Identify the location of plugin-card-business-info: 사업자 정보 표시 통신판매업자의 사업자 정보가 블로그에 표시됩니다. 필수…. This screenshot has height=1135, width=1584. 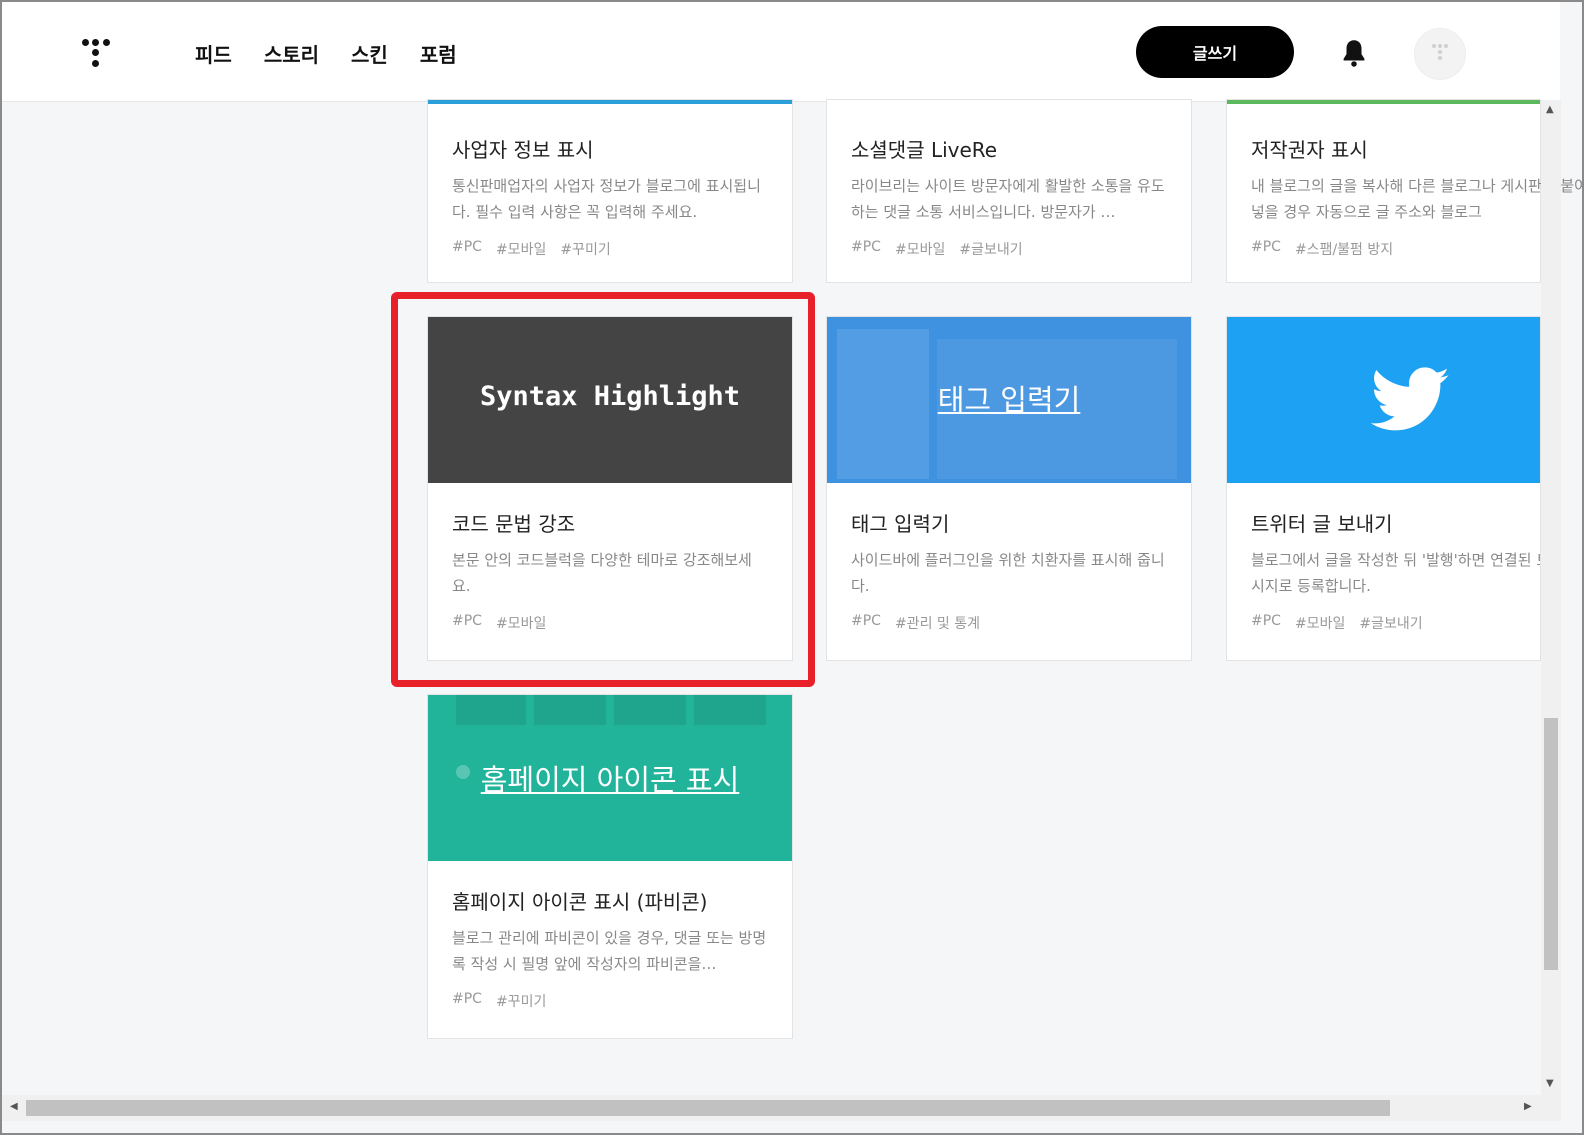
(610, 191).